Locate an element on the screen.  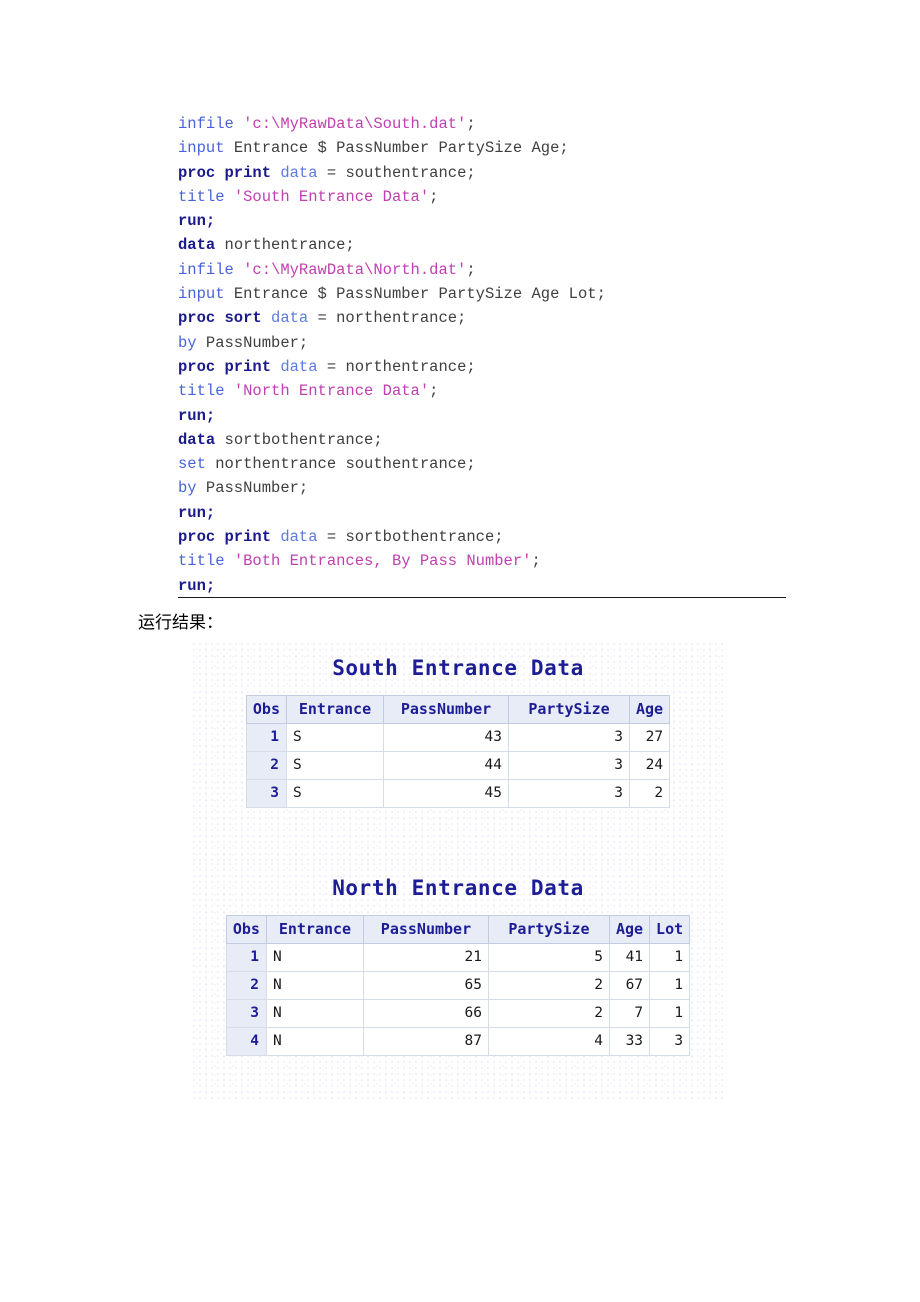
entrance-cell: S is located at coordinates (335, 793).